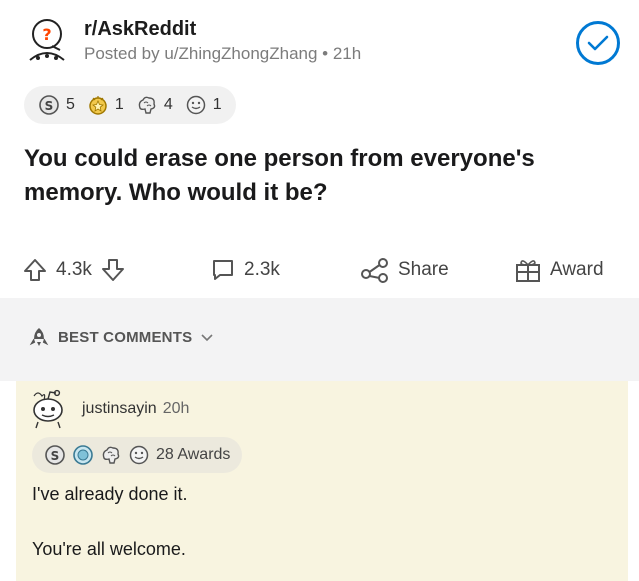 This screenshot has height=581, width=639. What do you see at coordinates (48, 408) in the screenshot?
I see `user-avatar-icon` at bounding box center [48, 408].